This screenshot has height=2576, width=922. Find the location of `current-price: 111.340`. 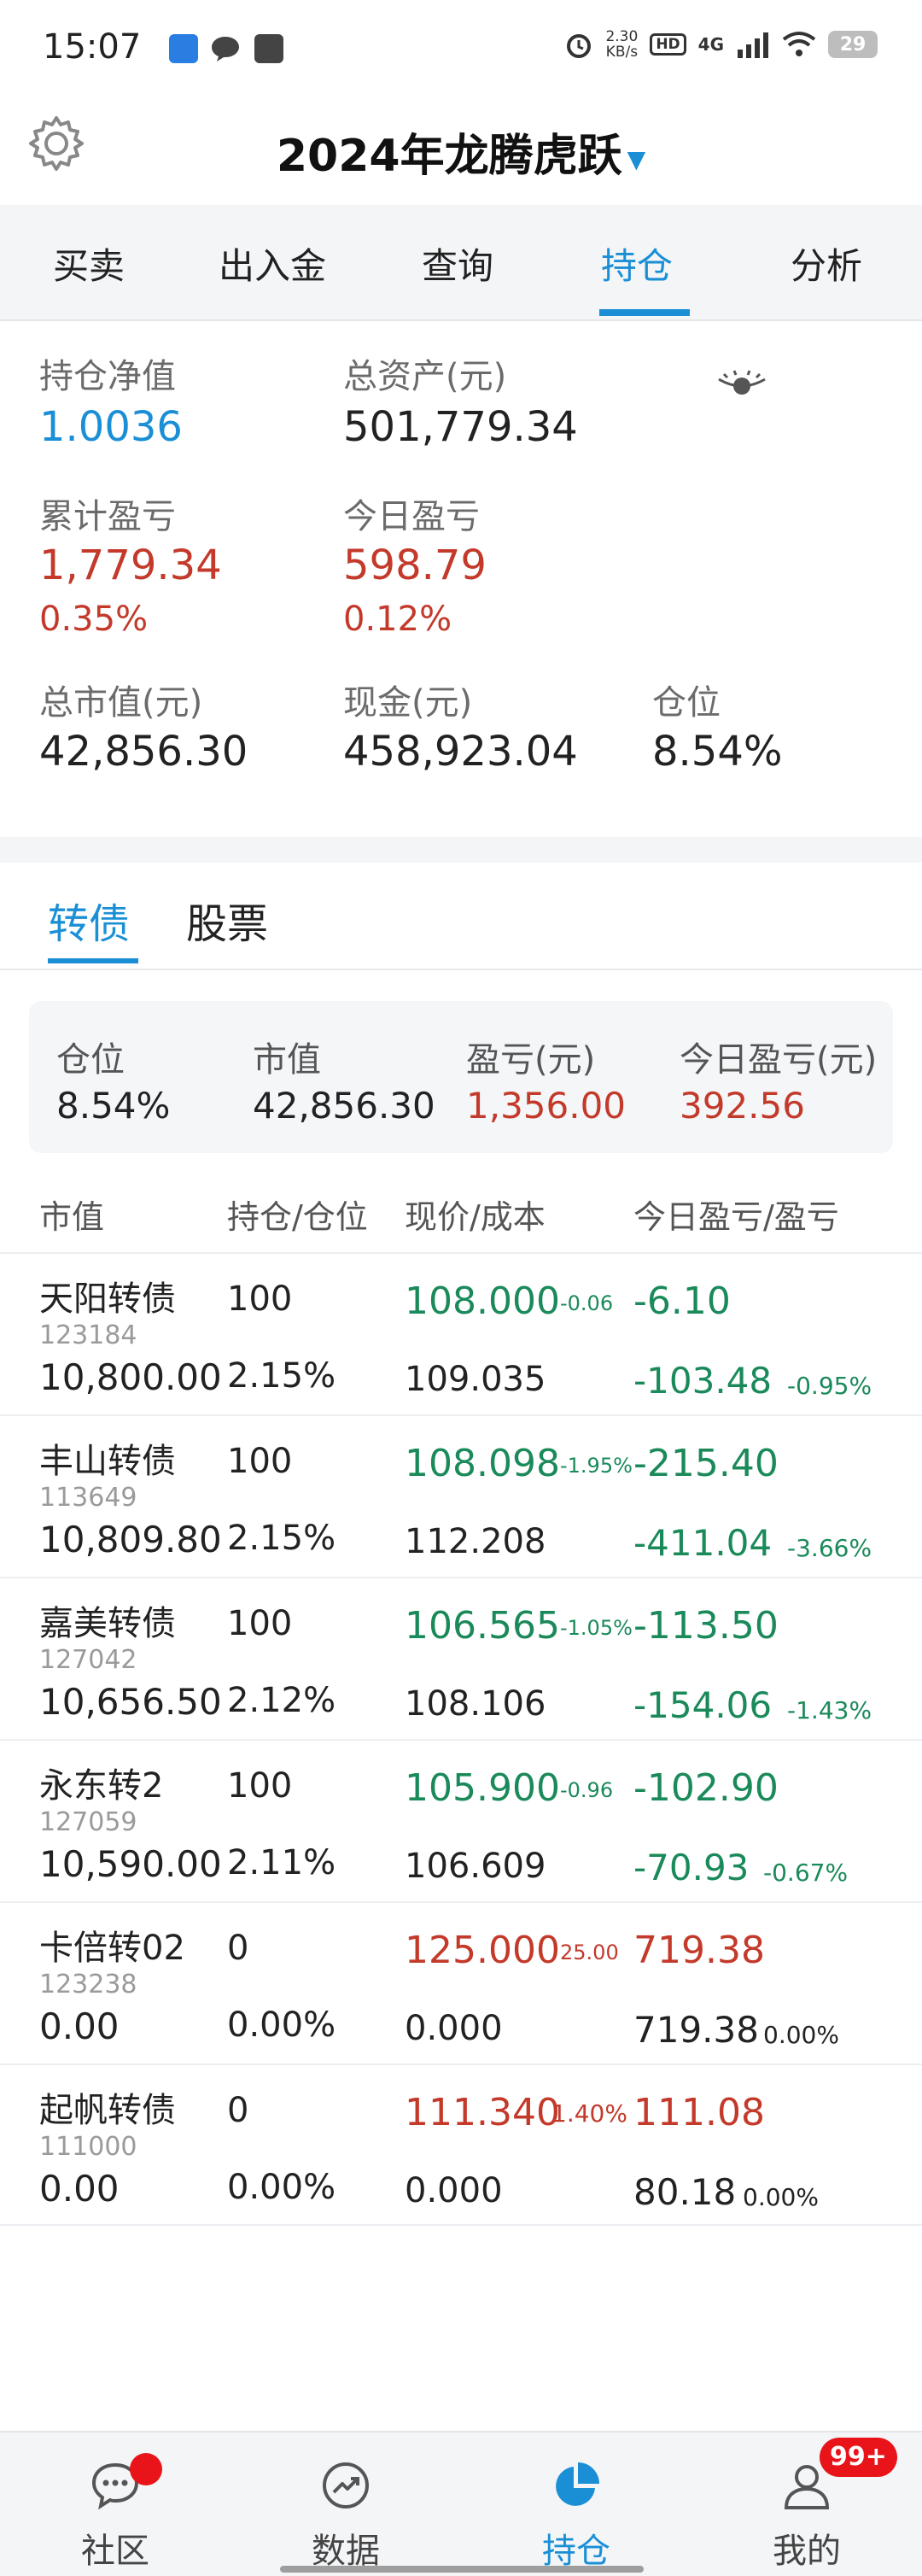

current-price: 111.340 is located at coordinates (483, 2112).